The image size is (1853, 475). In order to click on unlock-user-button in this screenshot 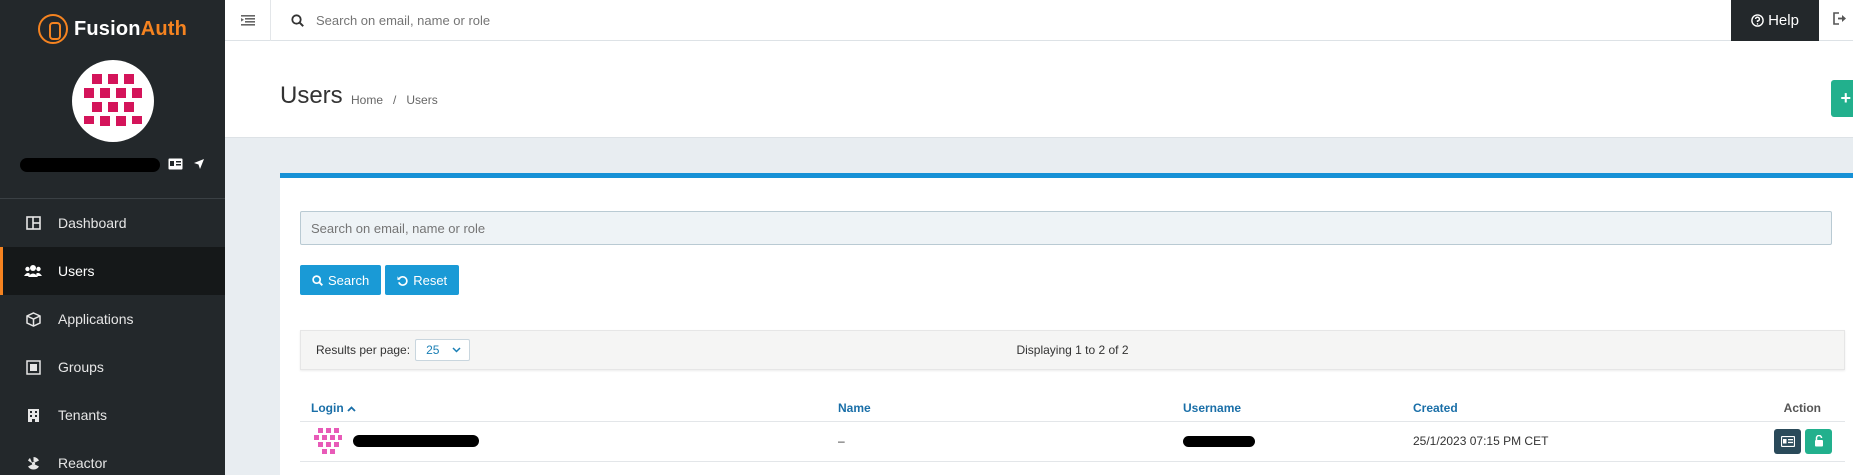, I will do `click(1818, 441)`.